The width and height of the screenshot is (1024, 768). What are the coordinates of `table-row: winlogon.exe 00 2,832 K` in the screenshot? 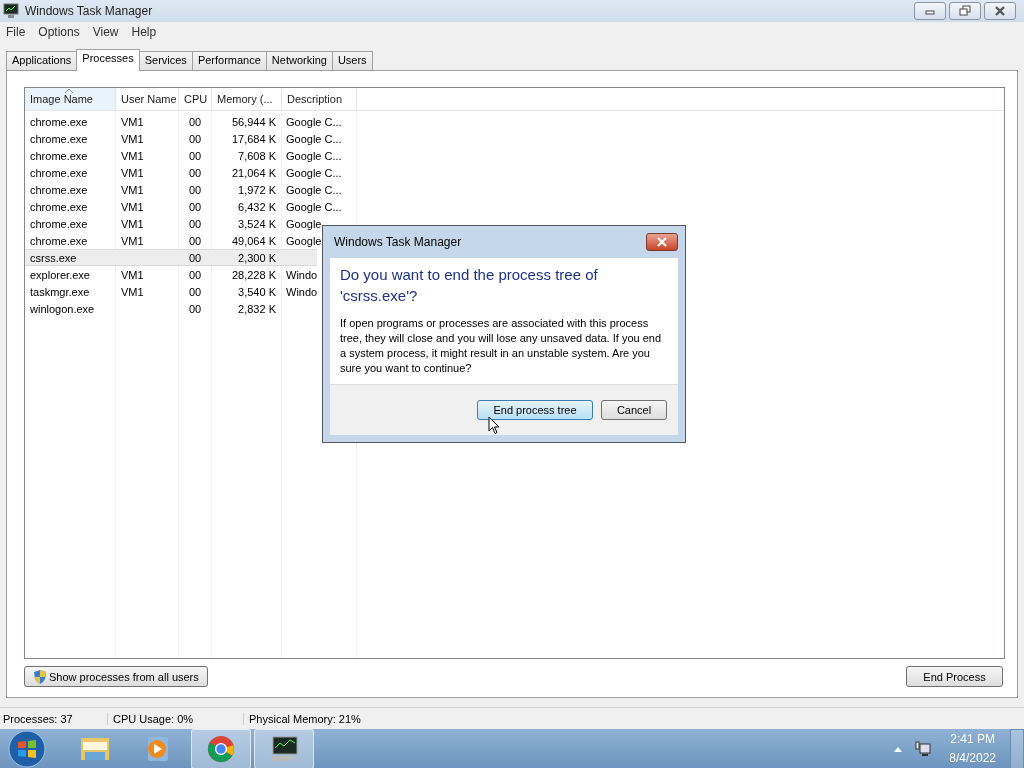 It's located at (171, 308).